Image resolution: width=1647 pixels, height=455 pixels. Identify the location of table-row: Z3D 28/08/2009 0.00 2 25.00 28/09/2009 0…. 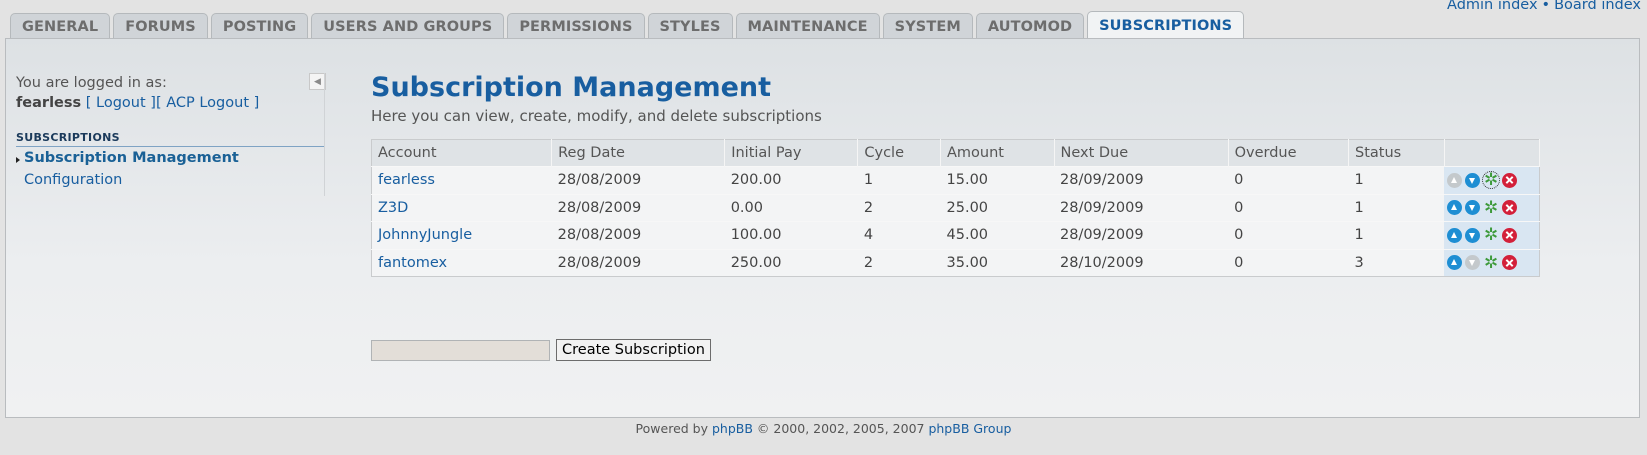
(955, 207).